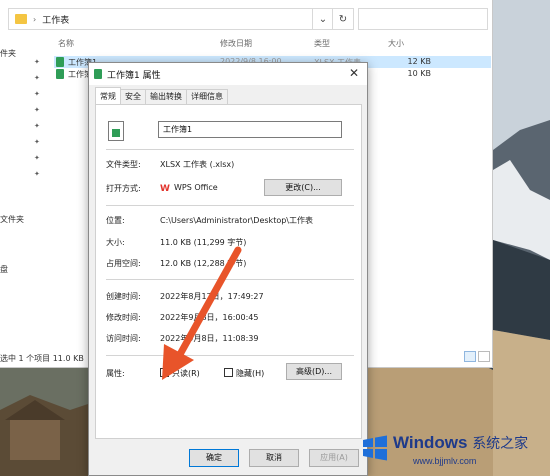 This screenshot has width=550, height=476. Describe the element at coordinates (236, 43) in the screenshot. I see `column-header-date: 修改日期` at that location.